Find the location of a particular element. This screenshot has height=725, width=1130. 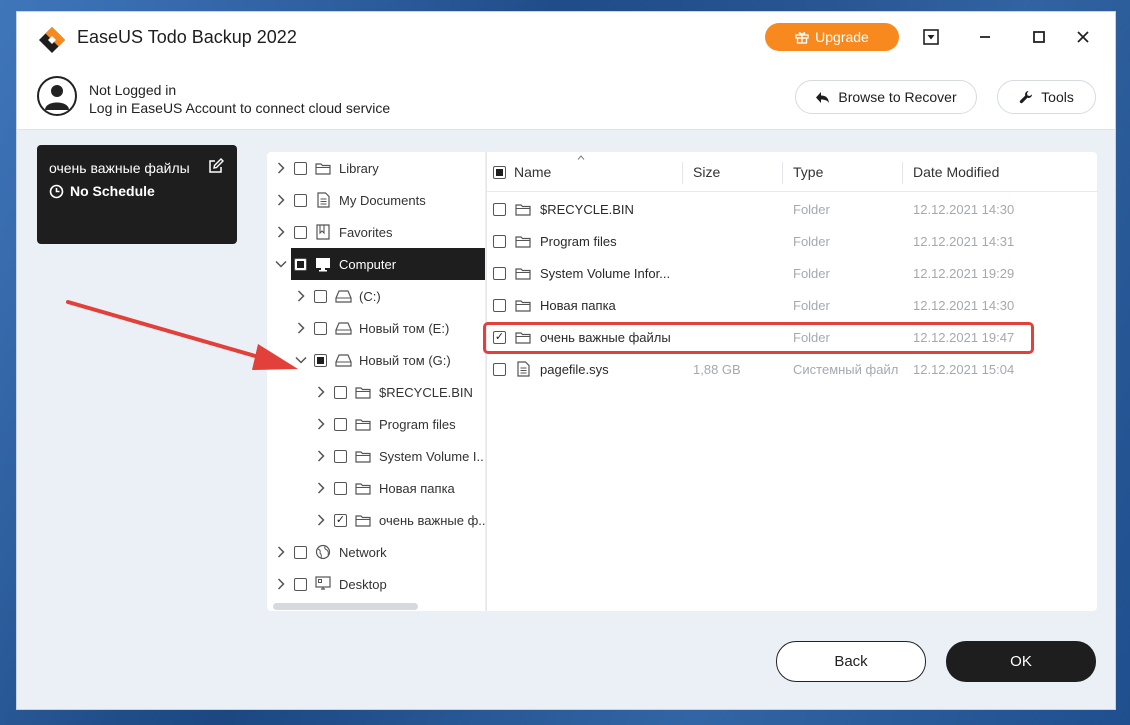

back-button: Back is located at coordinates (851, 661).